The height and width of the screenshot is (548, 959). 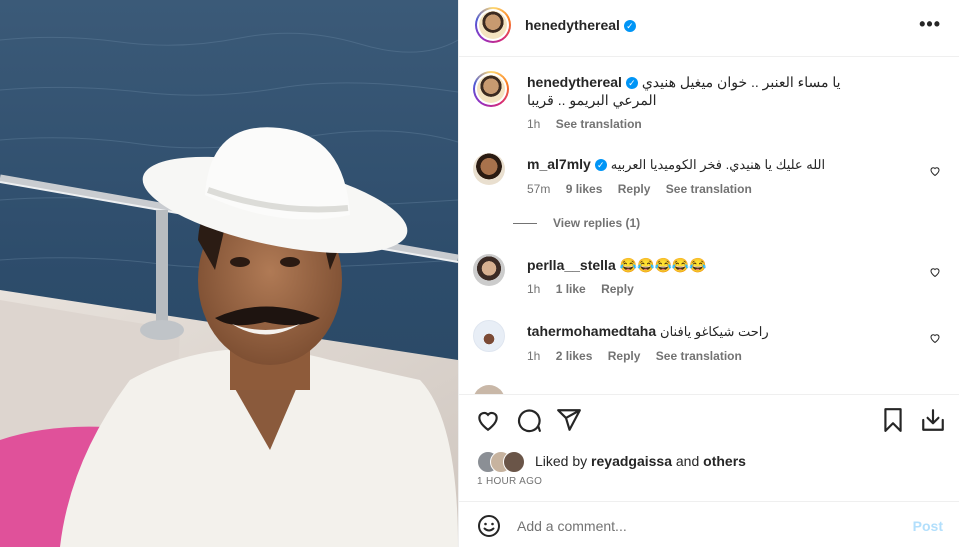 I want to click on comment-text: راحت شيكاغو يافنان, so click(x=714, y=331).